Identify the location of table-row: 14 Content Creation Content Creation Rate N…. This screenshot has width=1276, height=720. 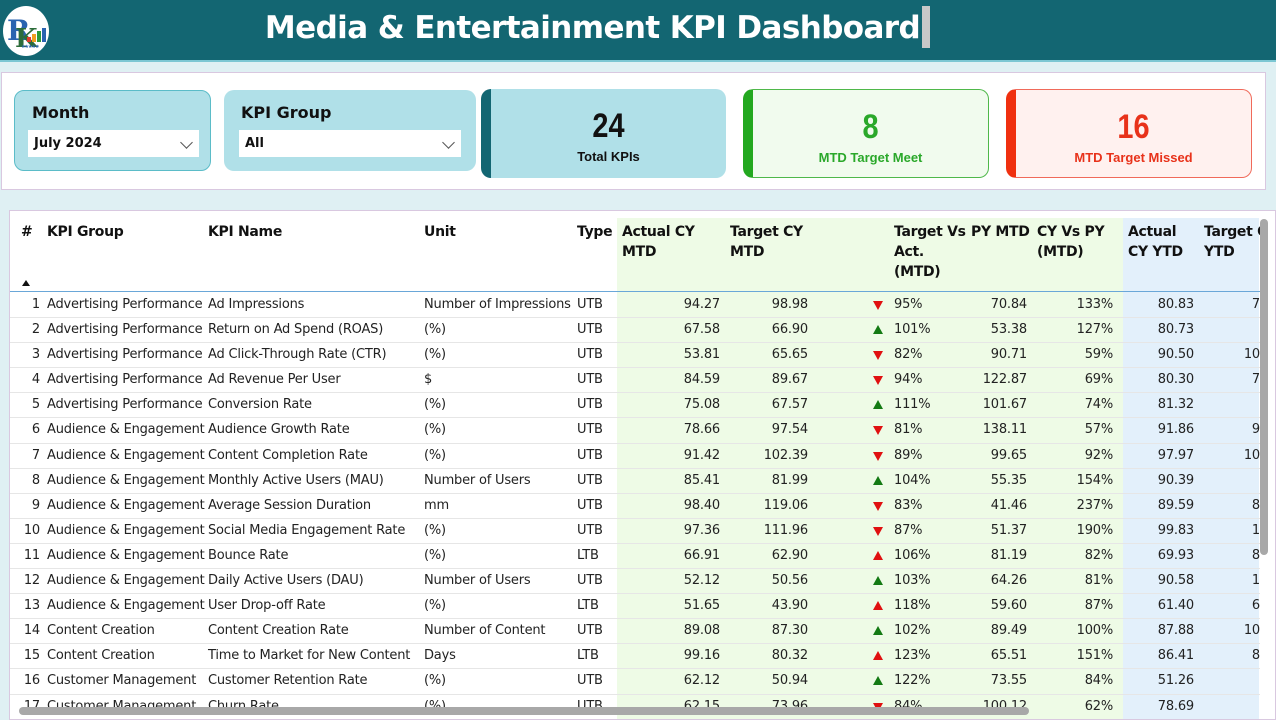
(635, 632).